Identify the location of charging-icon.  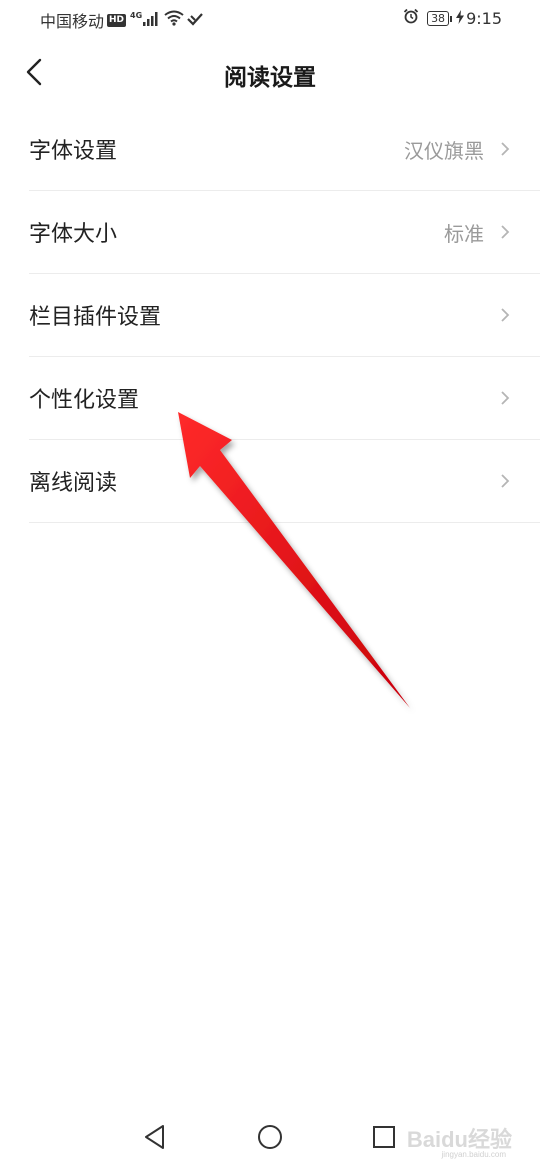
(460, 18).